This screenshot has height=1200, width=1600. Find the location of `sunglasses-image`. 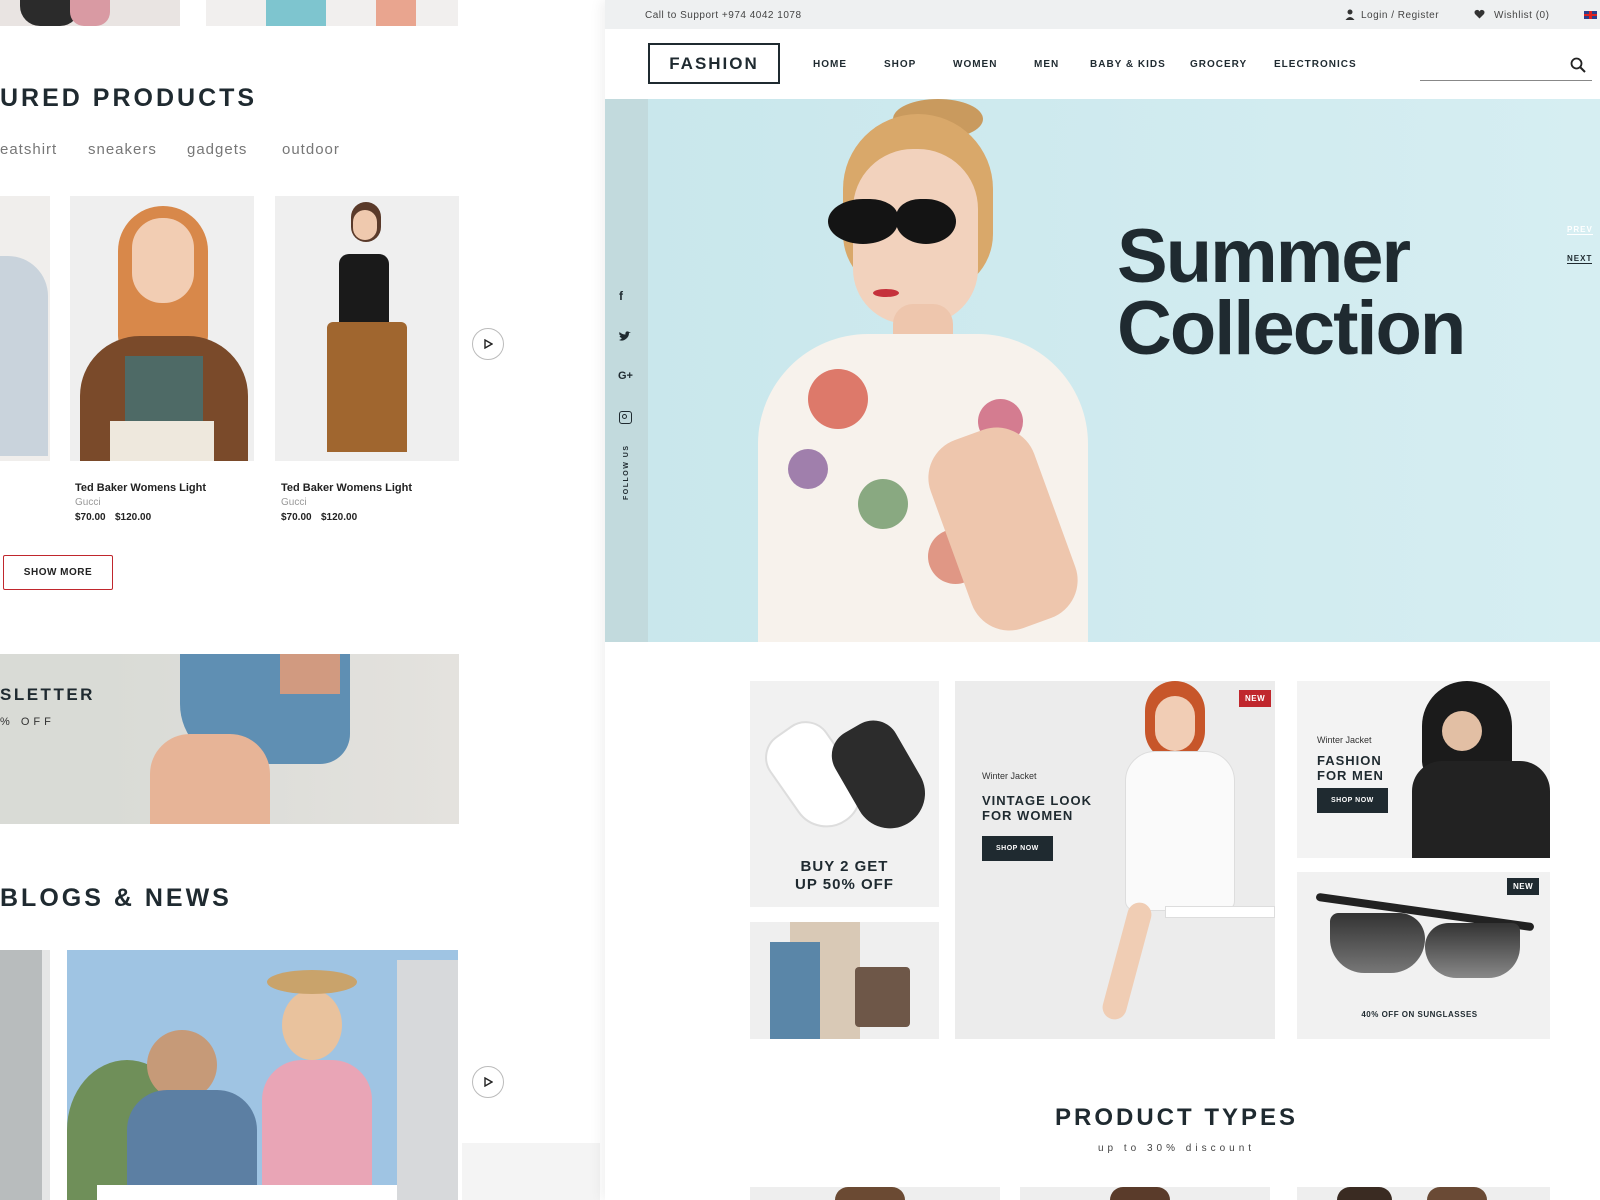

sunglasses-image is located at coordinates (1425, 942).